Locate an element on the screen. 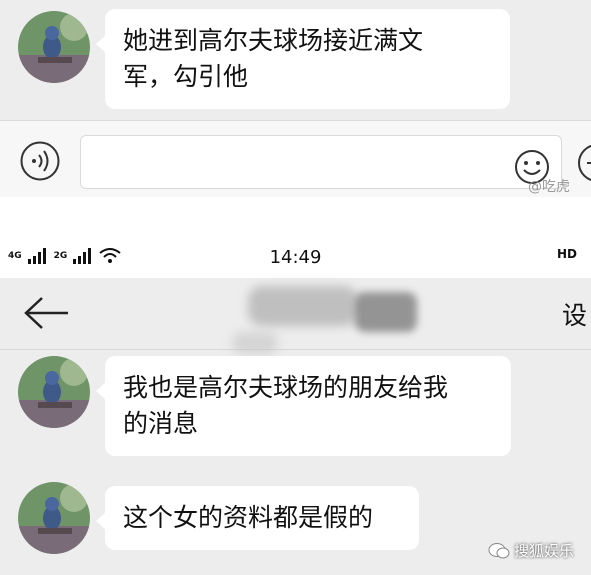 The height and width of the screenshot is (575, 591). message-bubble: 这个女的资料都是假的 is located at coordinates (257, 518).